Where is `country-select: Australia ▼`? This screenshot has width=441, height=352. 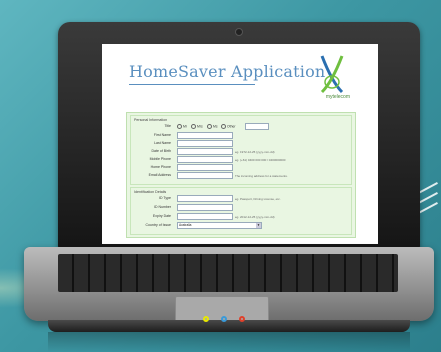
country-select: Australia ▼ is located at coordinates (219, 225).